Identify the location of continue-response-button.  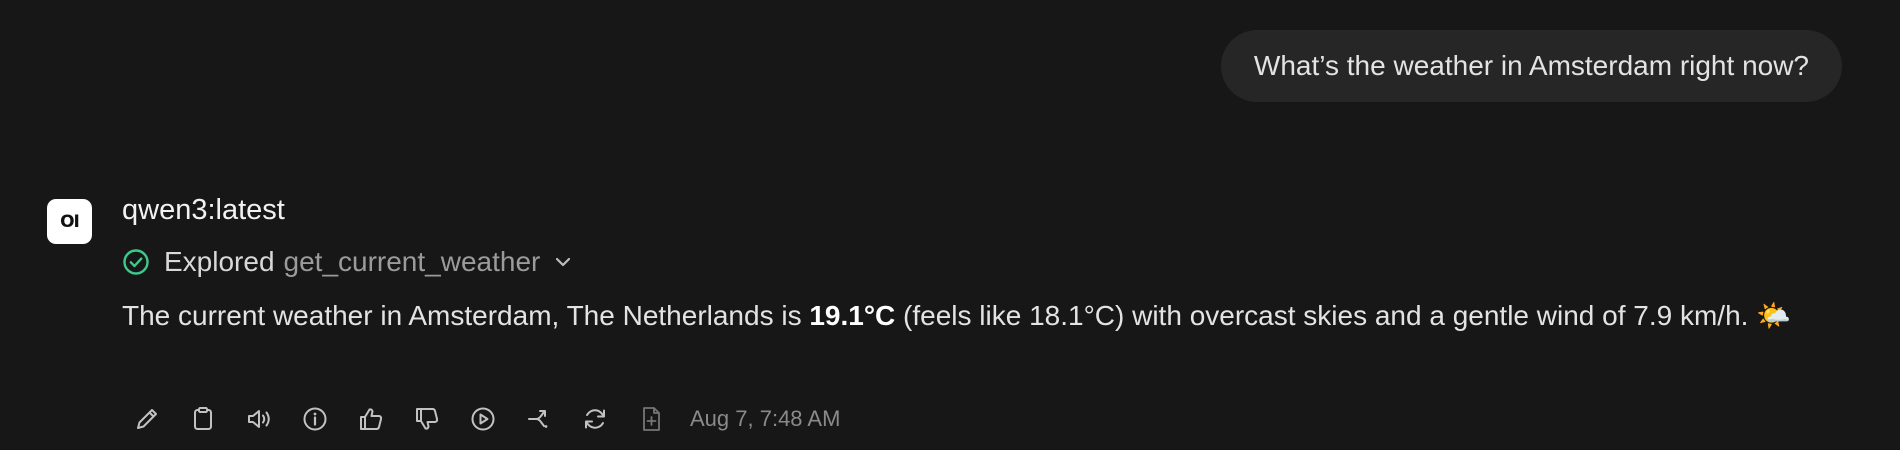
(483, 419).